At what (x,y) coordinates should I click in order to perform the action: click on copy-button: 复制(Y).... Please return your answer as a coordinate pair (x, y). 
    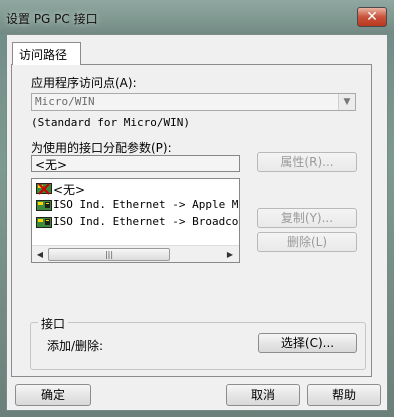
    Looking at the image, I should click on (307, 218).